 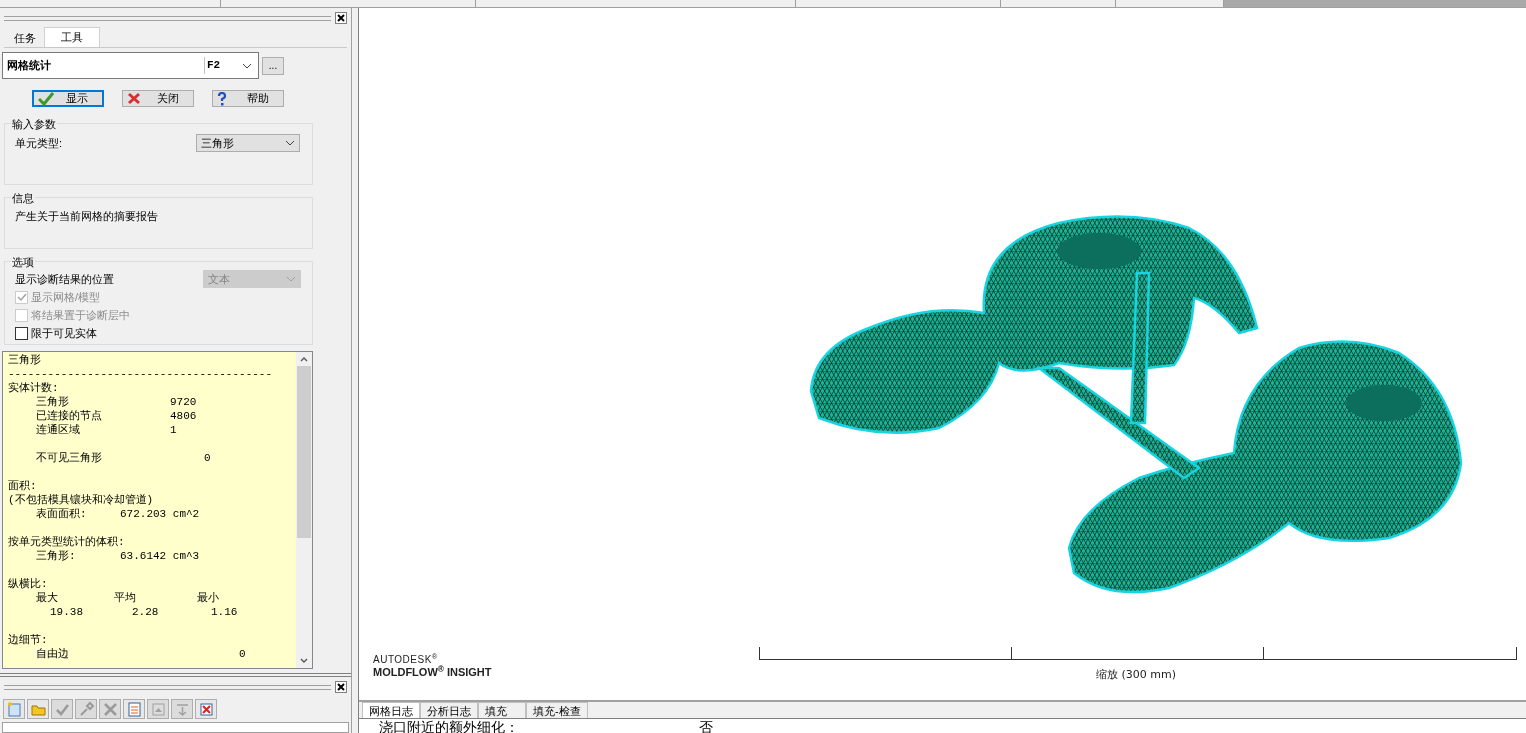 I want to click on report-text: 实体计数:, so click(x=33, y=388).